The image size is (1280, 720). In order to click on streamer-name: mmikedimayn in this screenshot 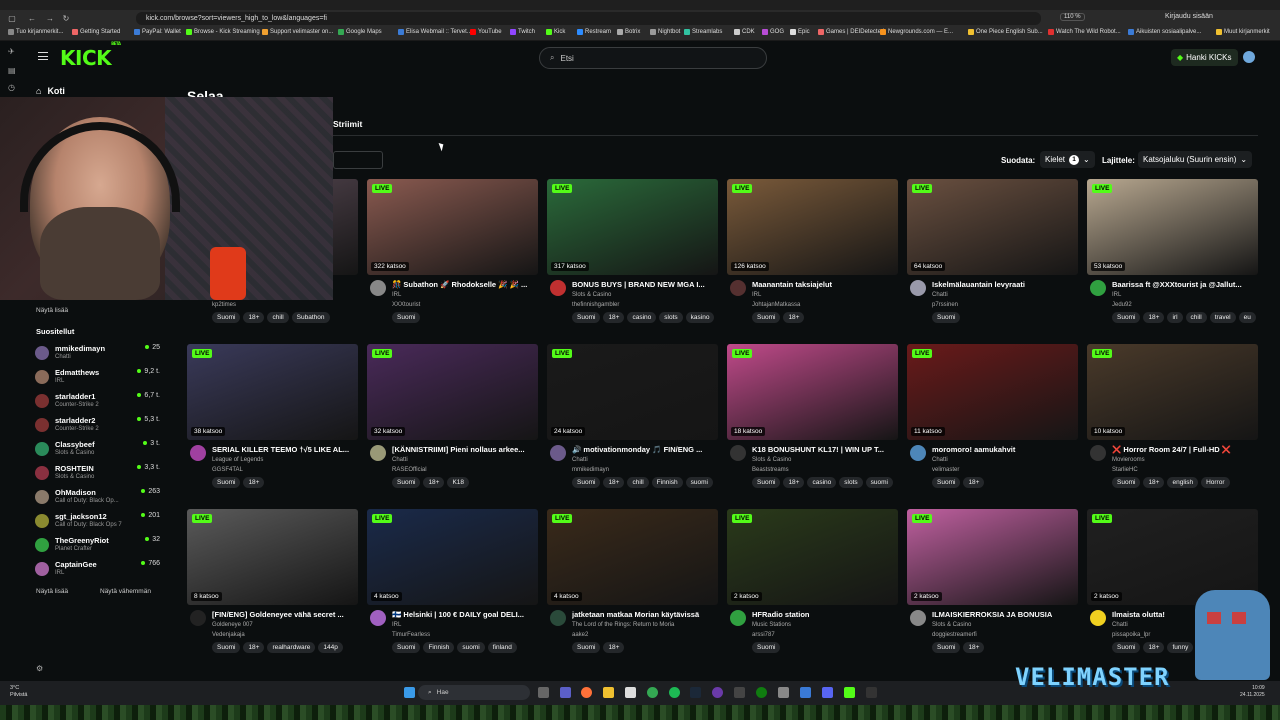, I will do `click(590, 470)`.